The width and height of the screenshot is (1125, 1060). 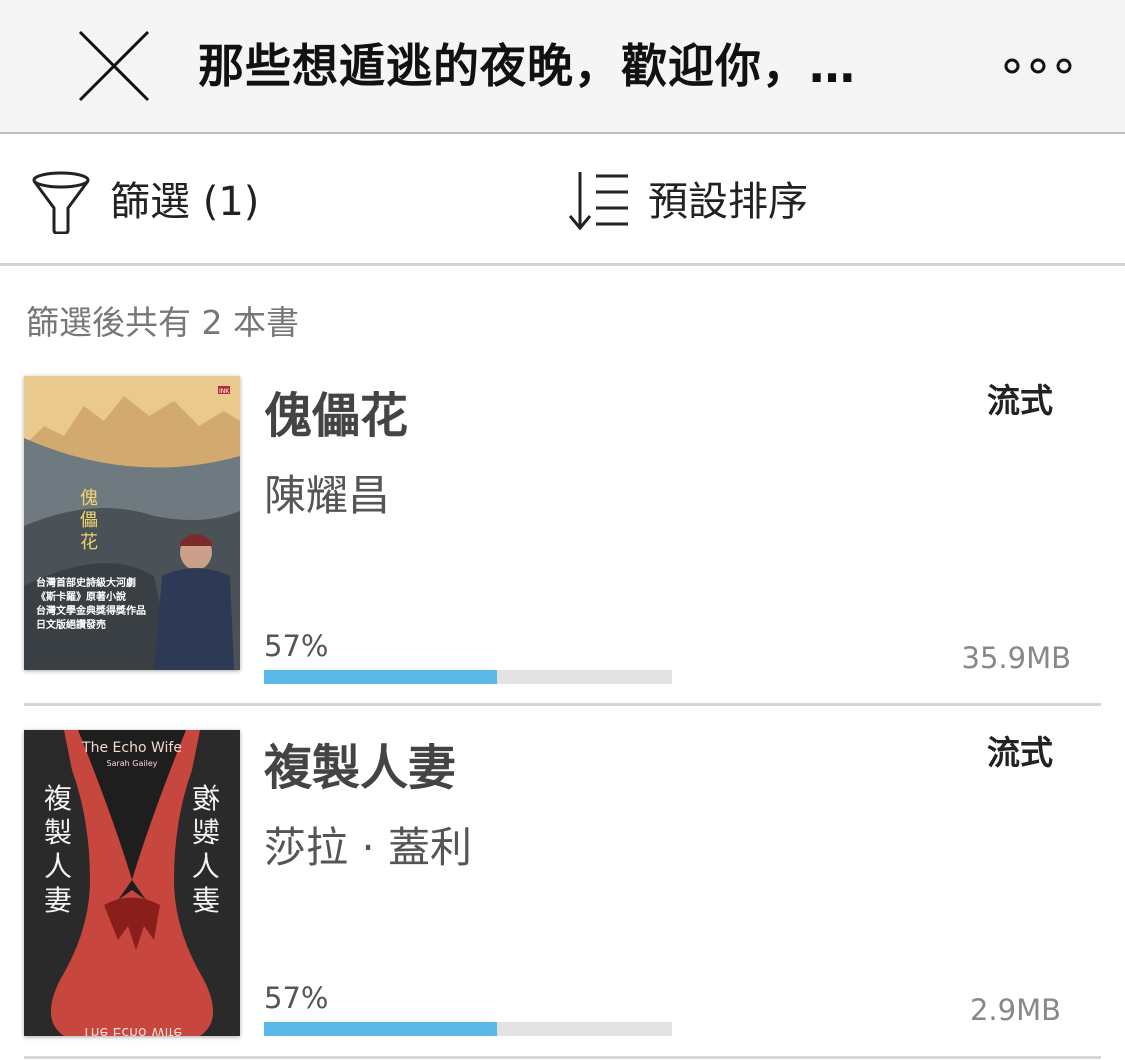 I want to click on close-button, so click(x=114, y=66).